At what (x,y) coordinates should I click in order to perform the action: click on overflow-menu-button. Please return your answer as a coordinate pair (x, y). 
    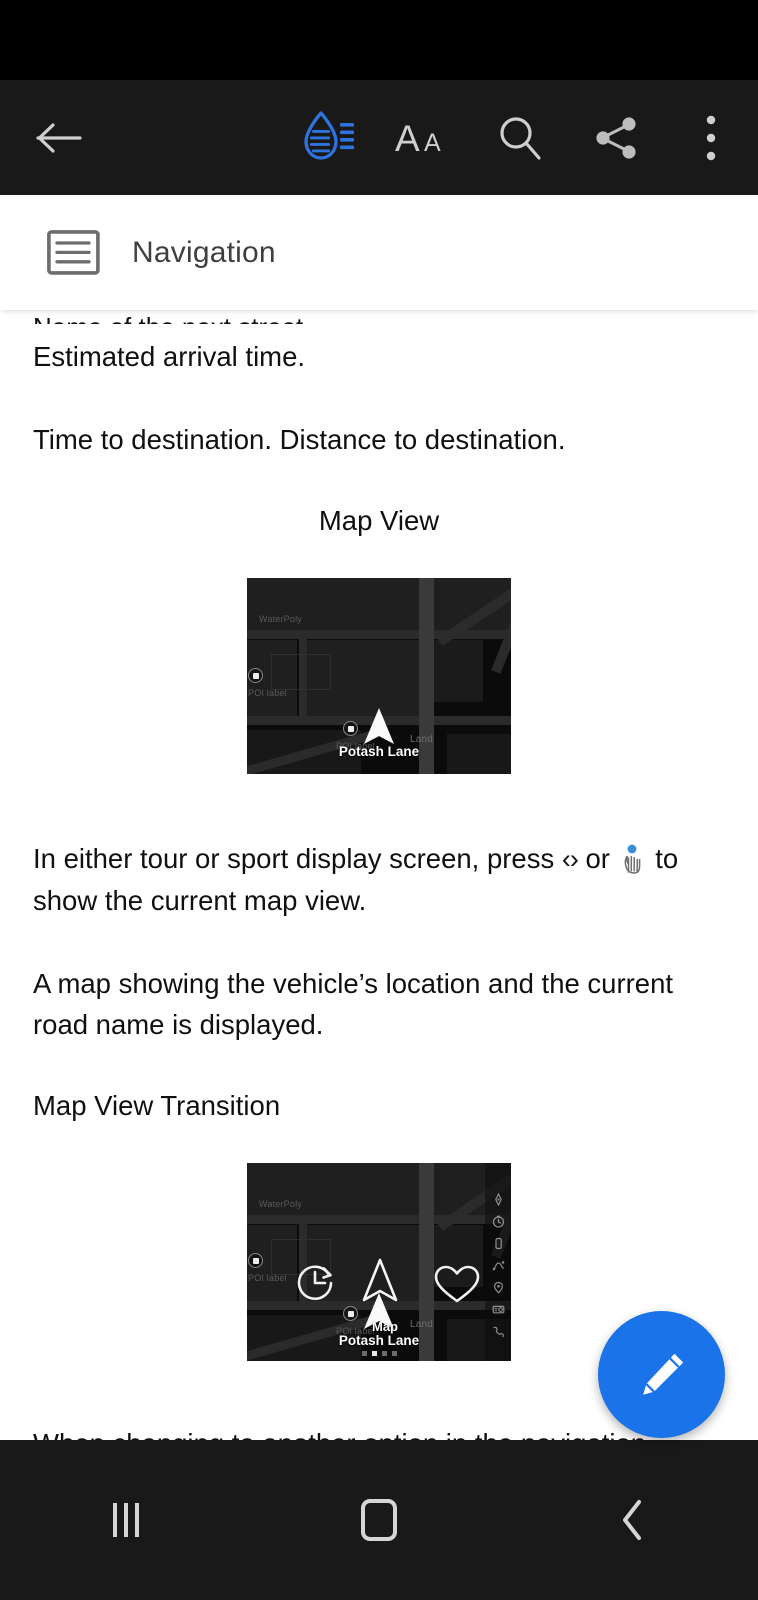
    Looking at the image, I should click on (711, 137).